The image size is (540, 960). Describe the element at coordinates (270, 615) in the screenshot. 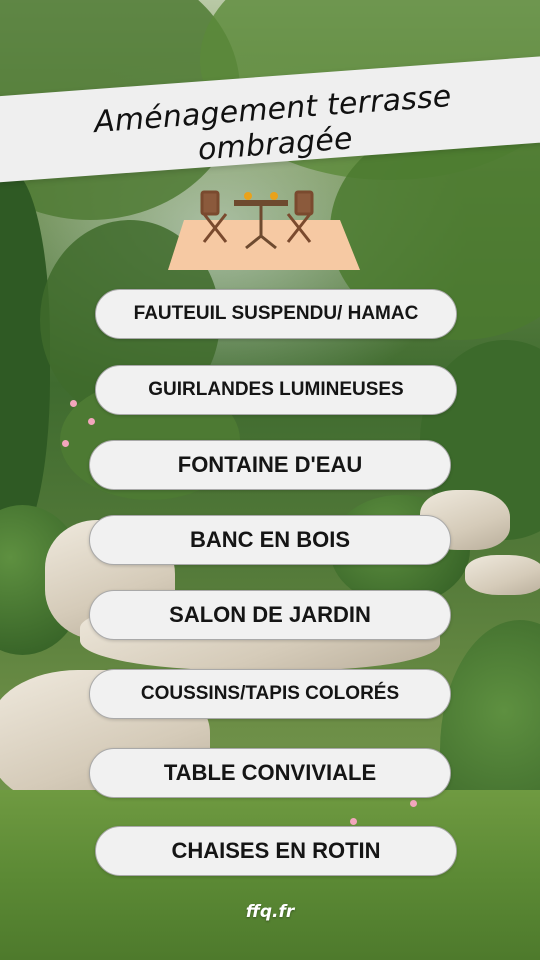

I see `list-item: SALON DE JARDIN` at that location.